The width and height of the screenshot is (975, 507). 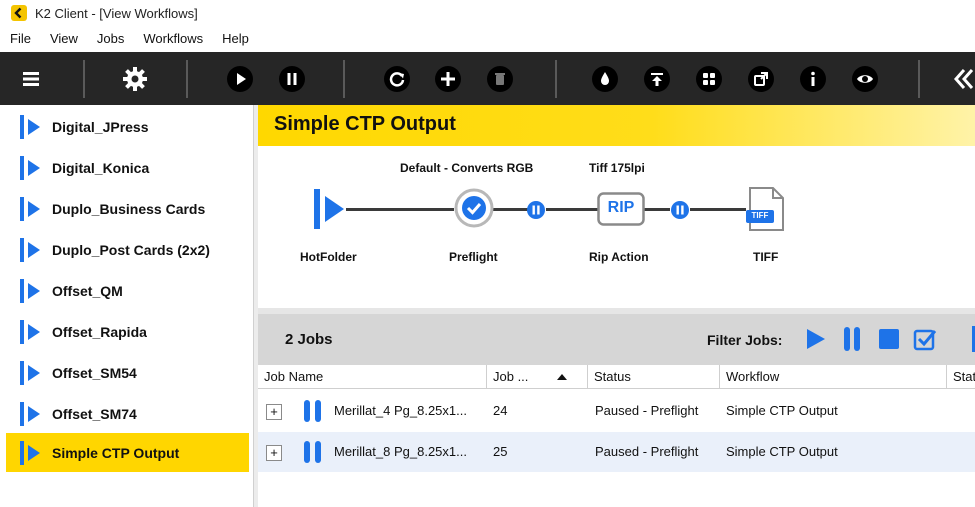 What do you see at coordinates (20, 38) in the screenshot?
I see `menu-file: File` at bounding box center [20, 38].